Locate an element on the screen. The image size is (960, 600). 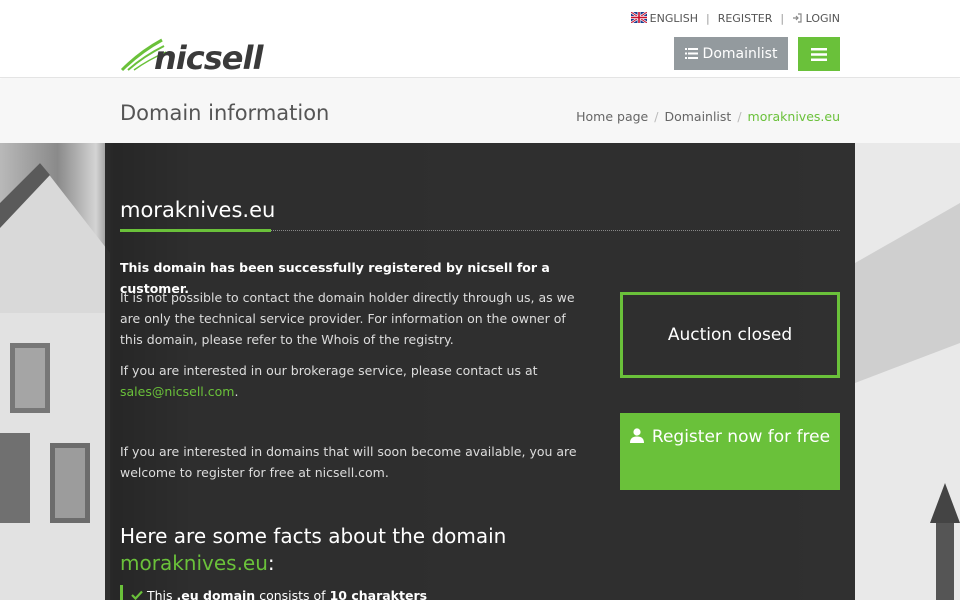
top-navigation: ENGLISH | REGISTER | LOGIN is located at coordinates (735, 18).